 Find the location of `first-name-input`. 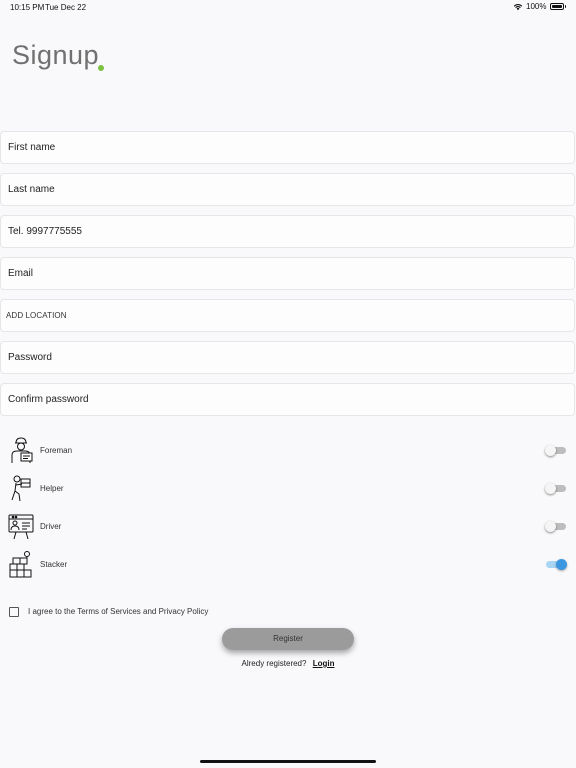

first-name-input is located at coordinates (287, 147).